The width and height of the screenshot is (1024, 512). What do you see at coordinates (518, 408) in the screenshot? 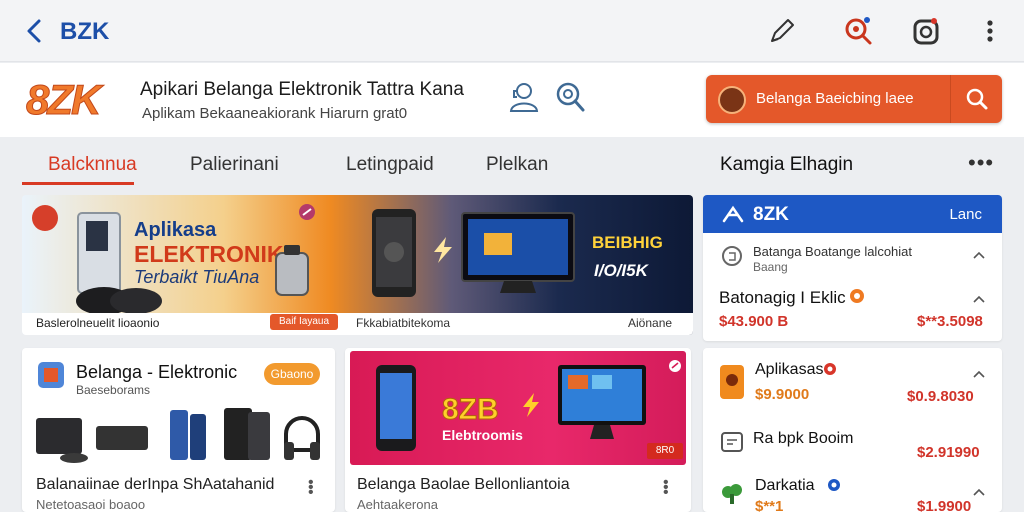
I see `promo-image: 8ZB Elebtroomis` at bounding box center [518, 408].